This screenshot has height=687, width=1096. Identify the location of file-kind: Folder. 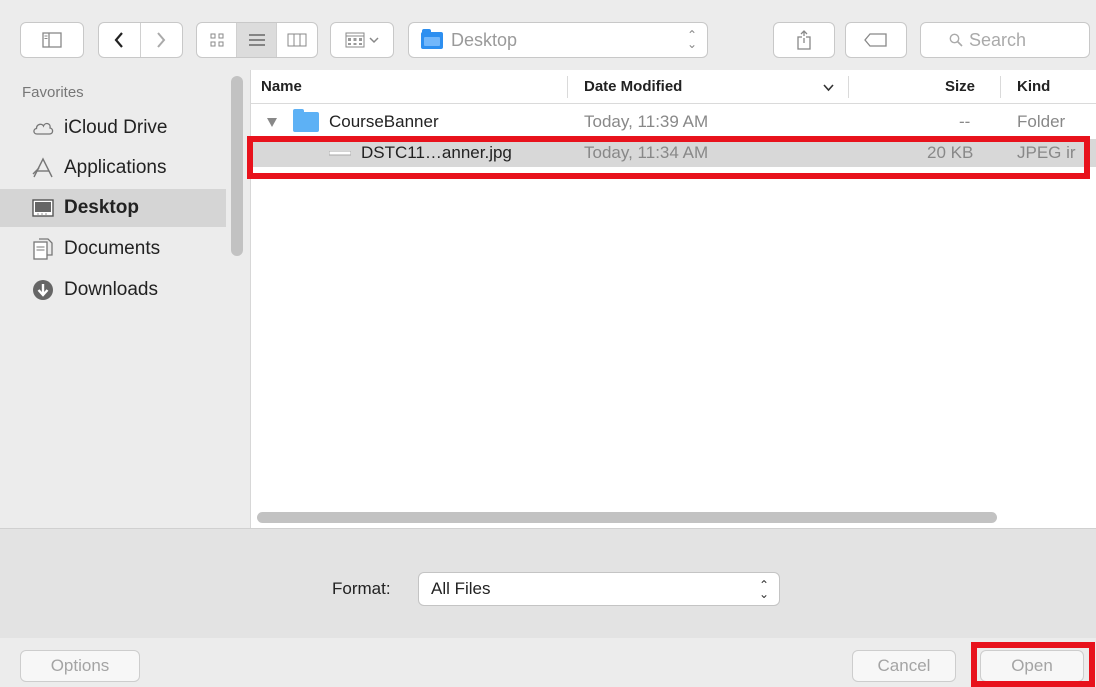
(1041, 121).